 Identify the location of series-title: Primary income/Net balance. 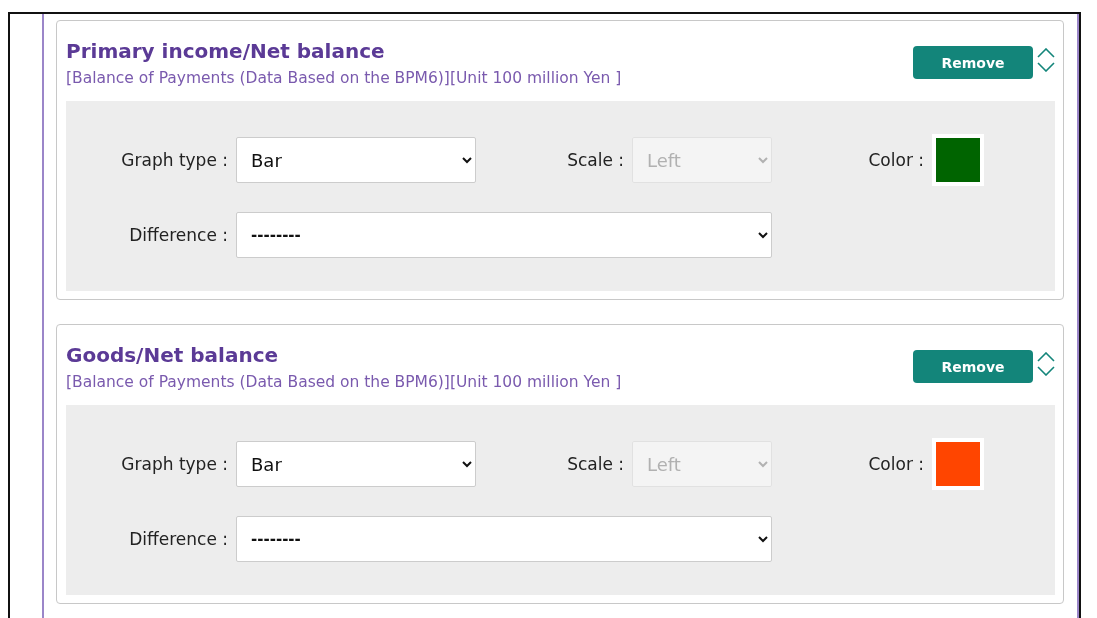
(226, 51).